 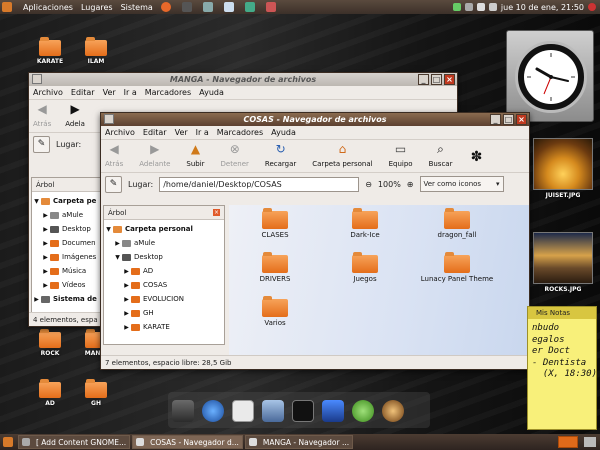 I want to click on reload-button: ↻ Recargar, so click(x=280, y=154).